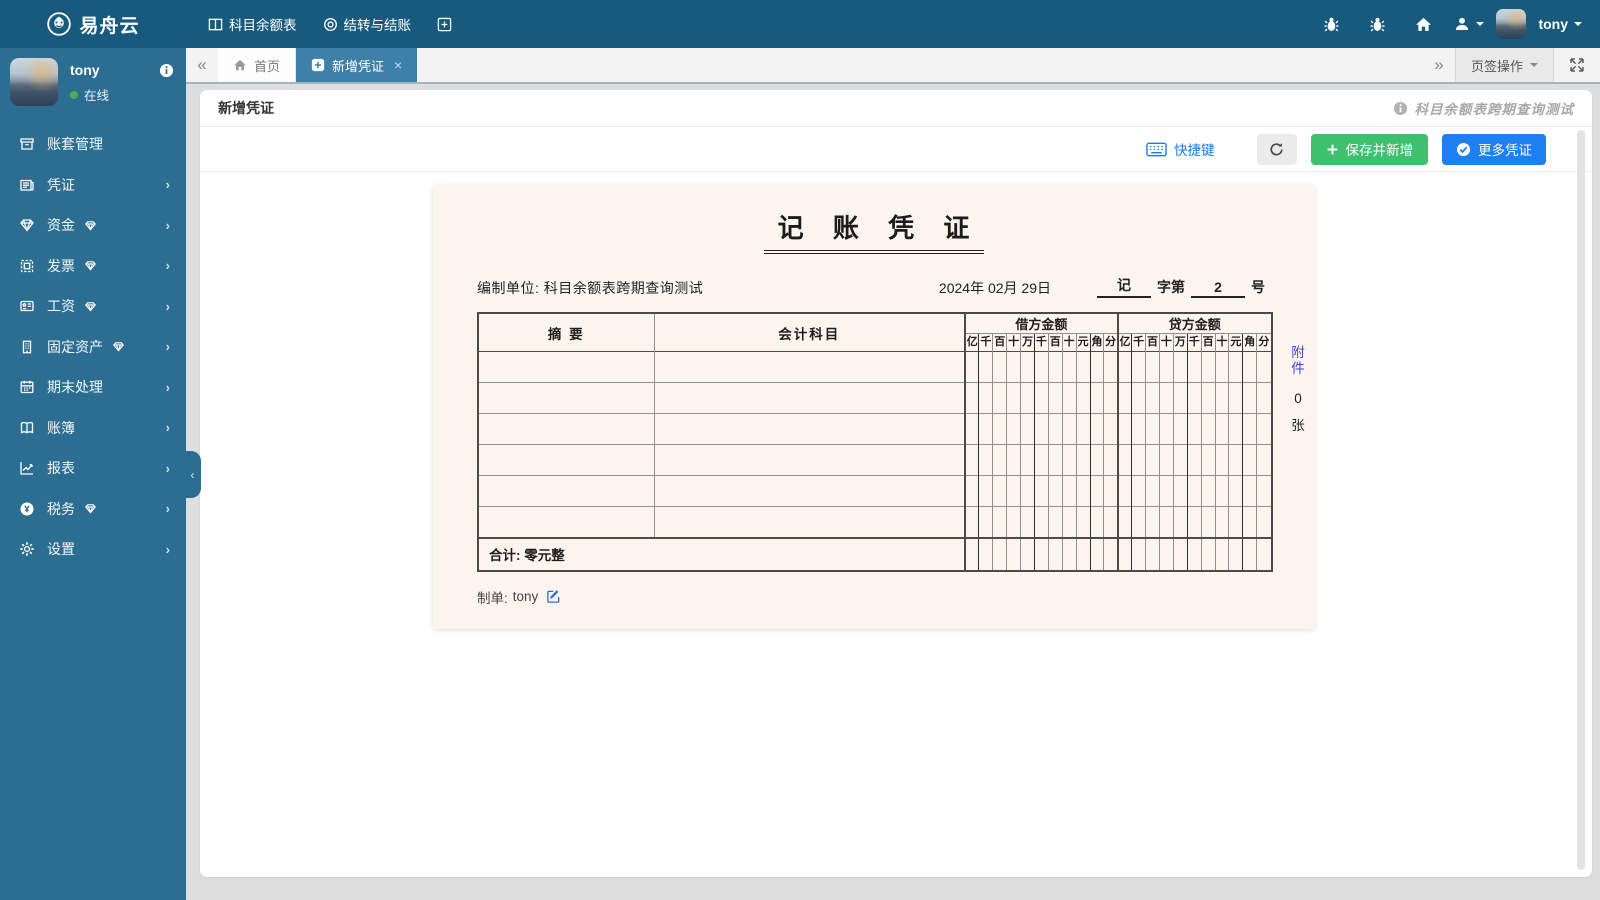 Image resolution: width=1600 pixels, height=900 pixels. What do you see at coordinates (874, 597) in the screenshot?
I see `voucher-maker: 制单: tony` at bounding box center [874, 597].